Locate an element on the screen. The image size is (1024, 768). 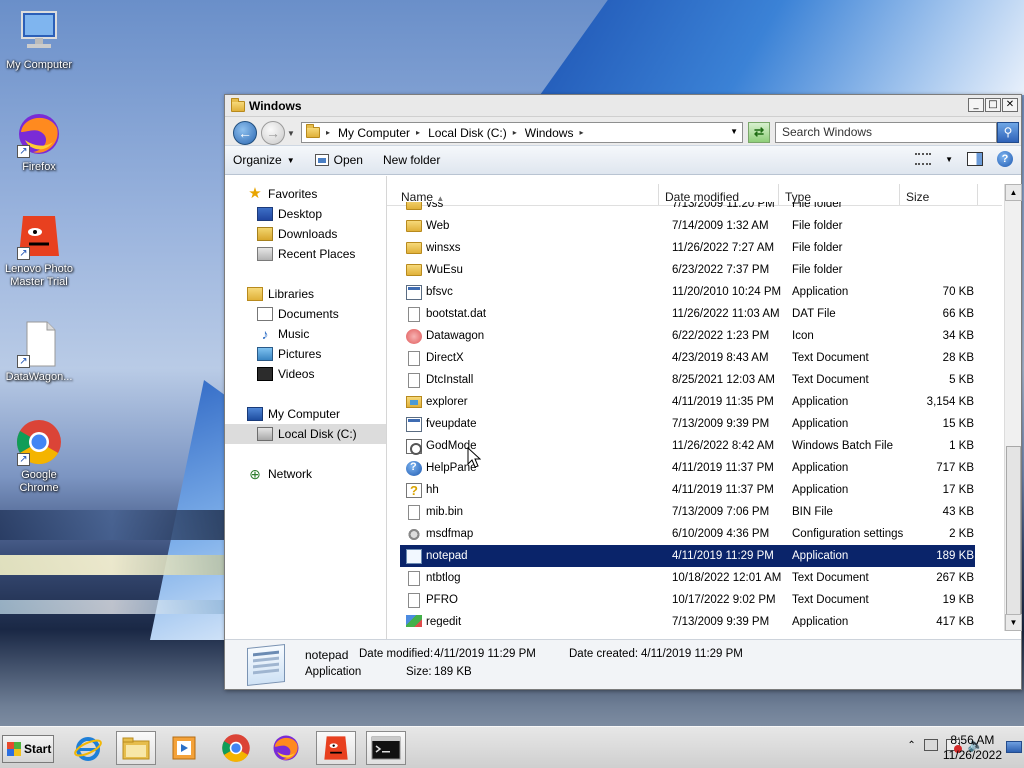
file-row-mib-bin: mib.bin 7/13/2009 7:06 PM BIN File 43 KB is located at coordinates (687, 512).